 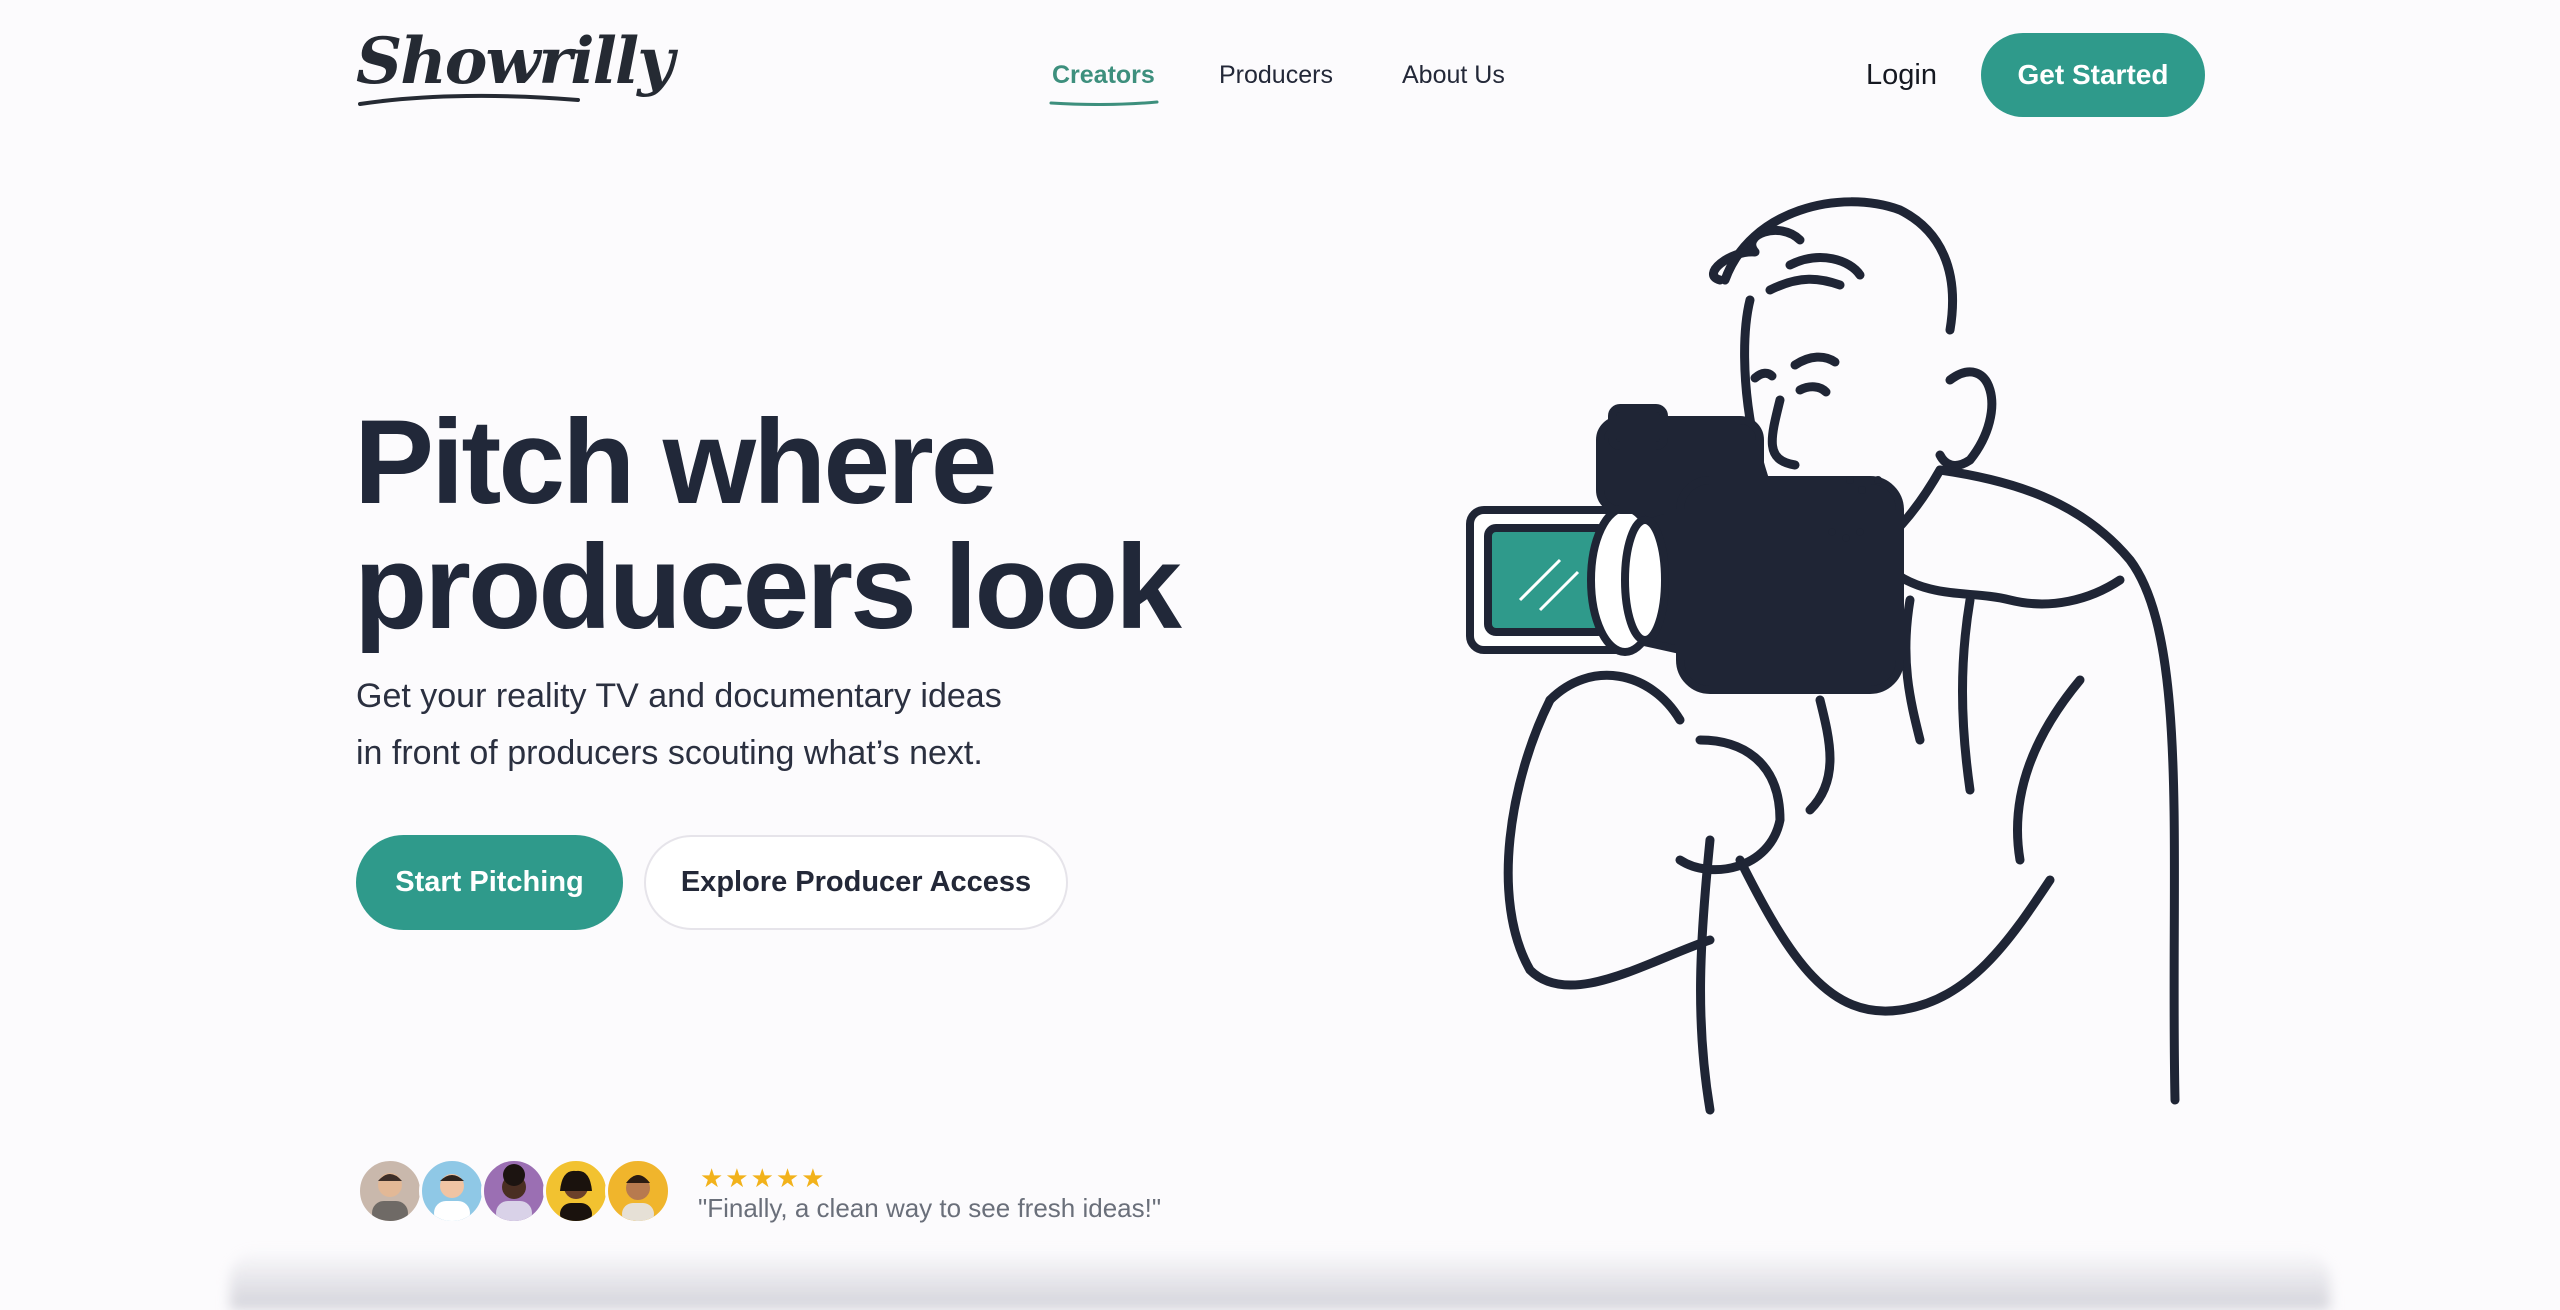 I want to click on star-rating: ★★★★★, so click(x=763, y=1178).